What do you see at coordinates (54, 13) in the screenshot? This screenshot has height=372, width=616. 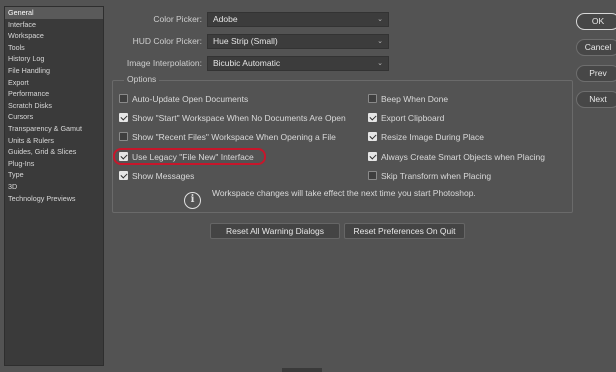 I see `sidebar-item-general: General` at bounding box center [54, 13].